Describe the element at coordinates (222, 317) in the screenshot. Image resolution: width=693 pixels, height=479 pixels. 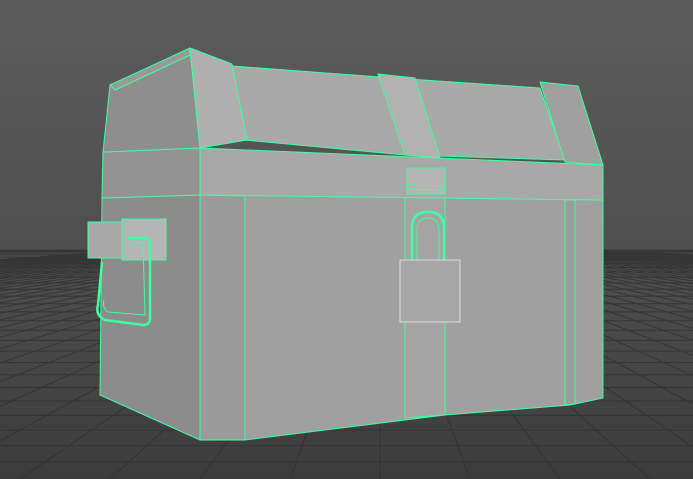
I see `chest-corner-pillar` at that location.